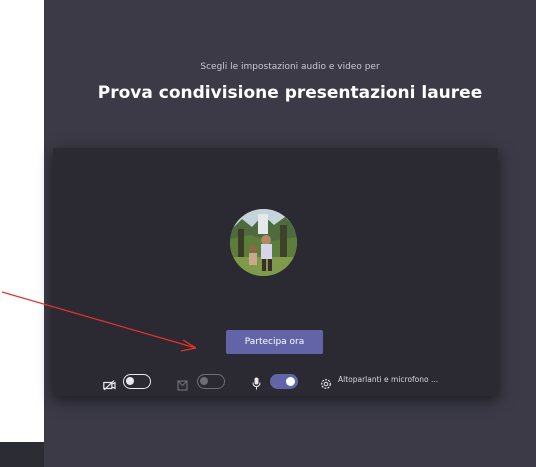 The width and height of the screenshot is (536, 467). Describe the element at coordinates (290, 67) in the screenshot. I see `prejoin-subtitle: Scegli le impostazioni audio e video per` at that location.